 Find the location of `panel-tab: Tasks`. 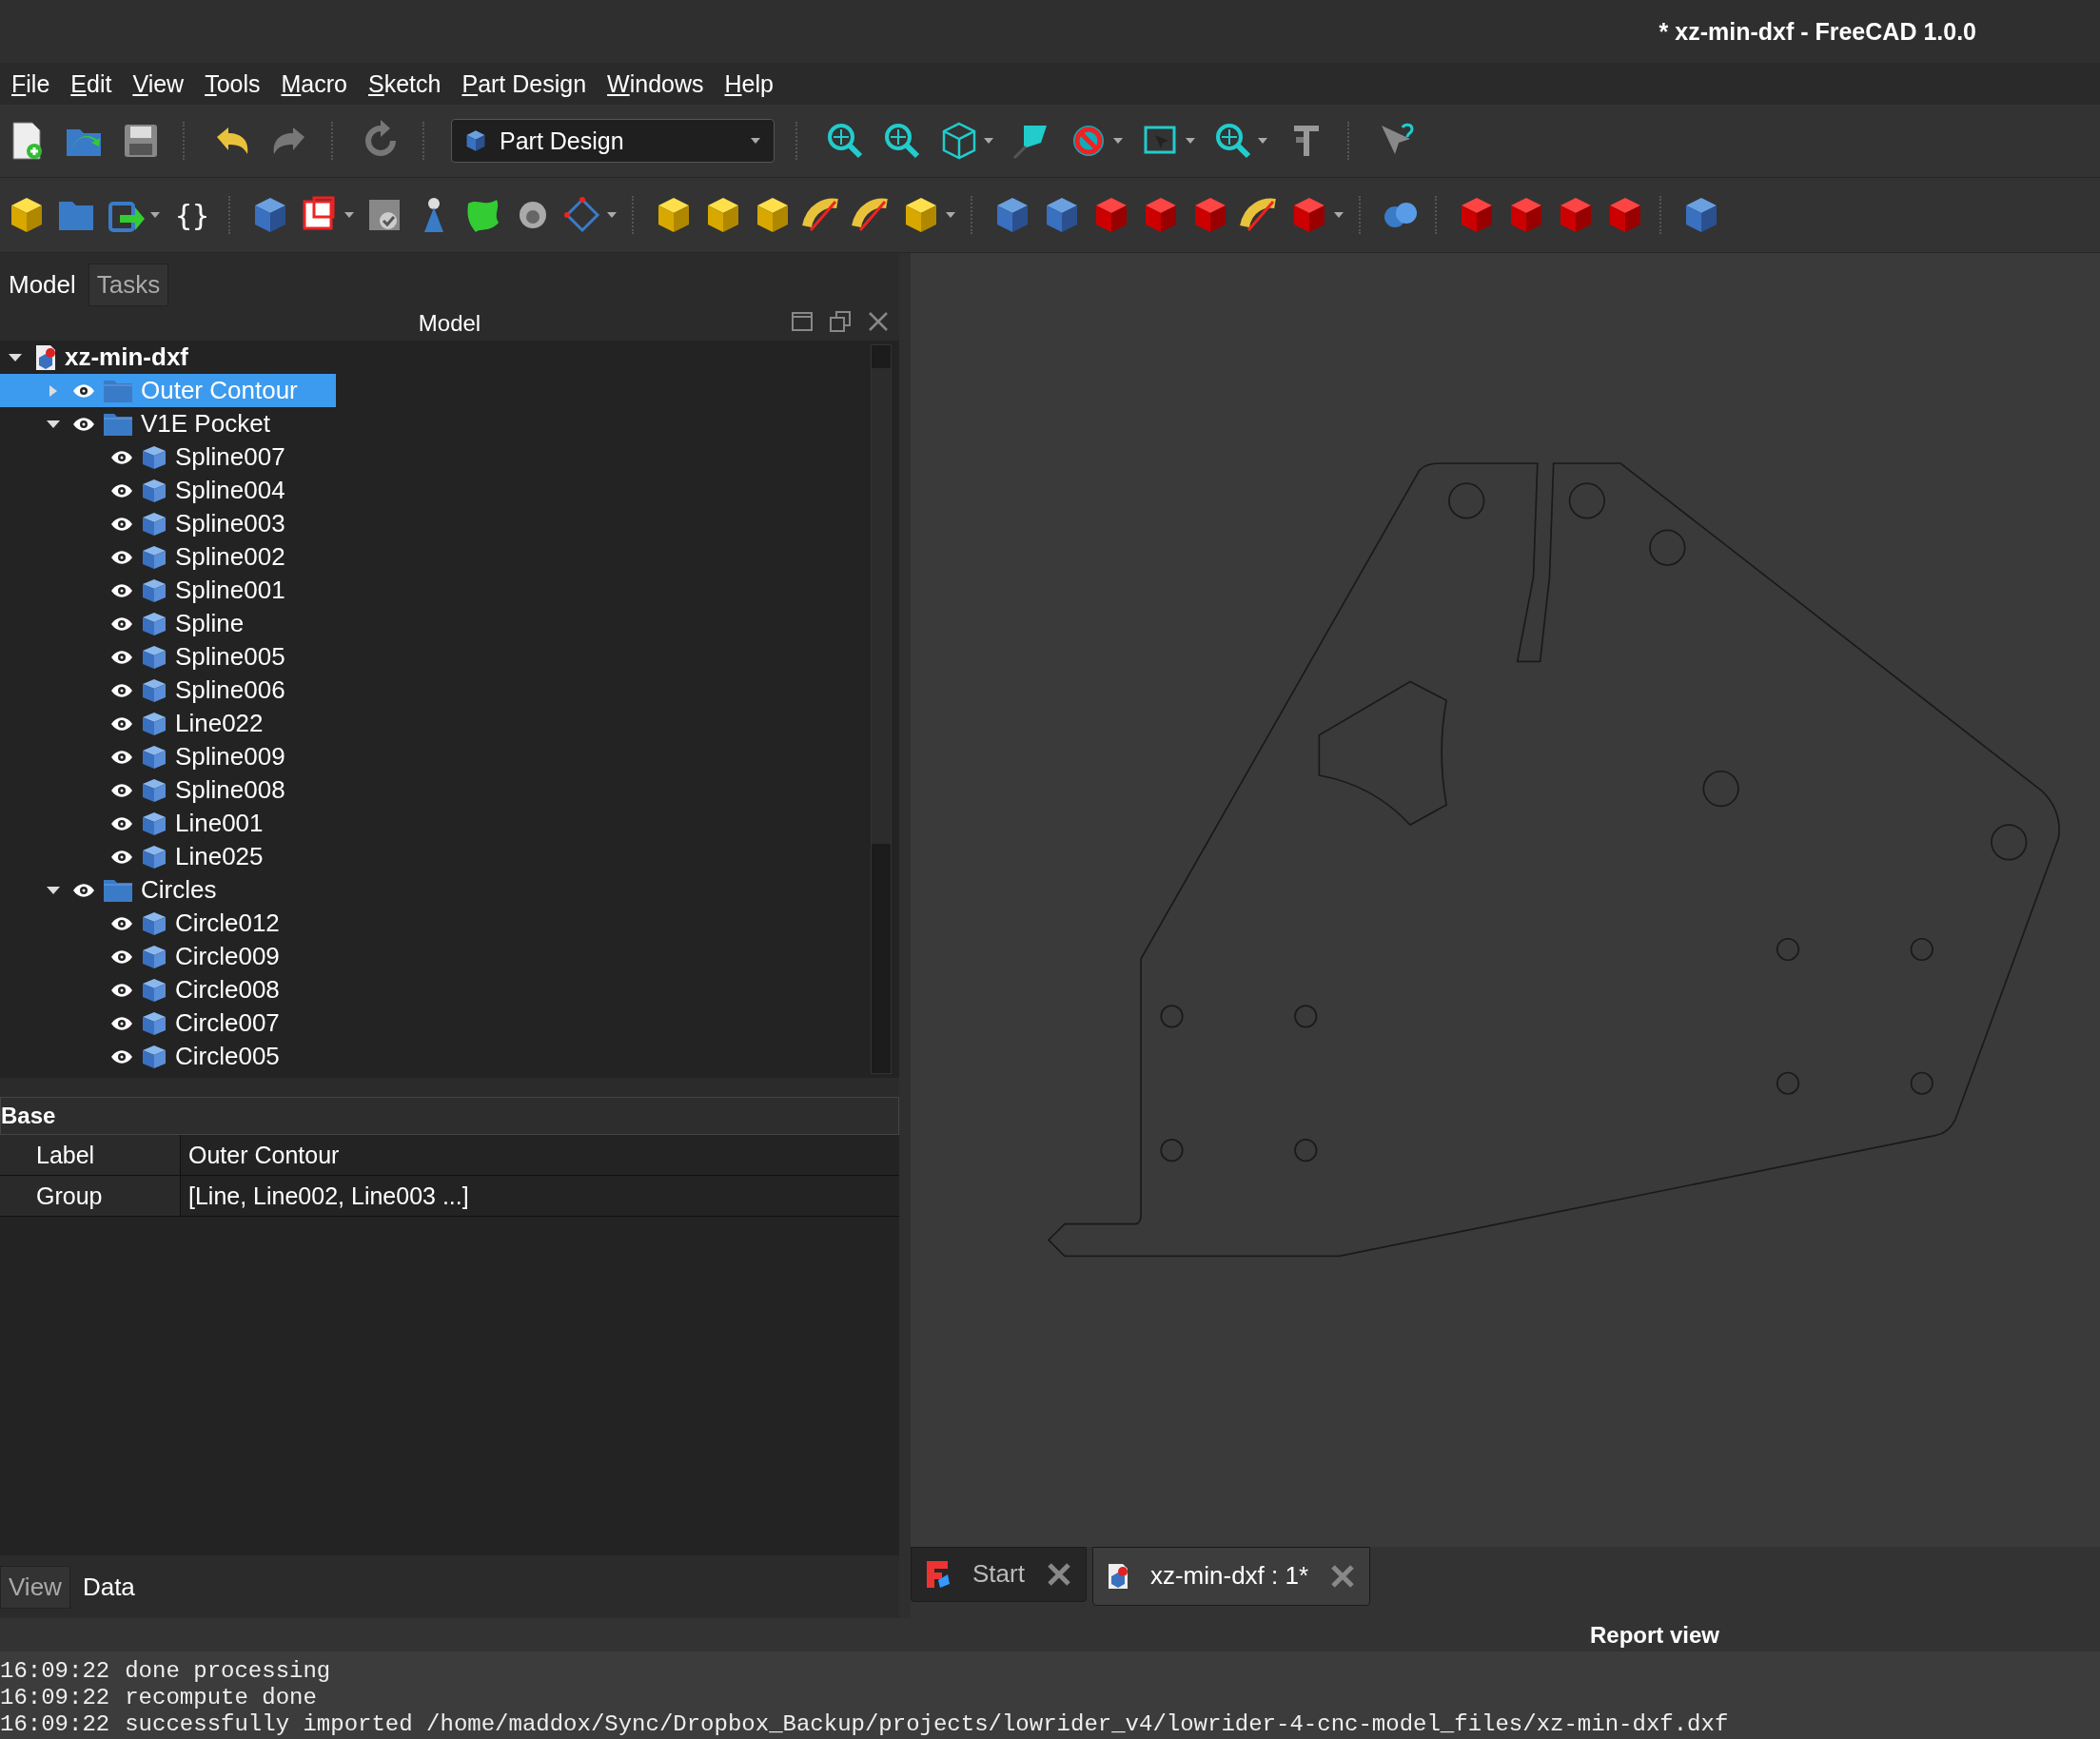

panel-tab: Tasks is located at coordinates (128, 285).